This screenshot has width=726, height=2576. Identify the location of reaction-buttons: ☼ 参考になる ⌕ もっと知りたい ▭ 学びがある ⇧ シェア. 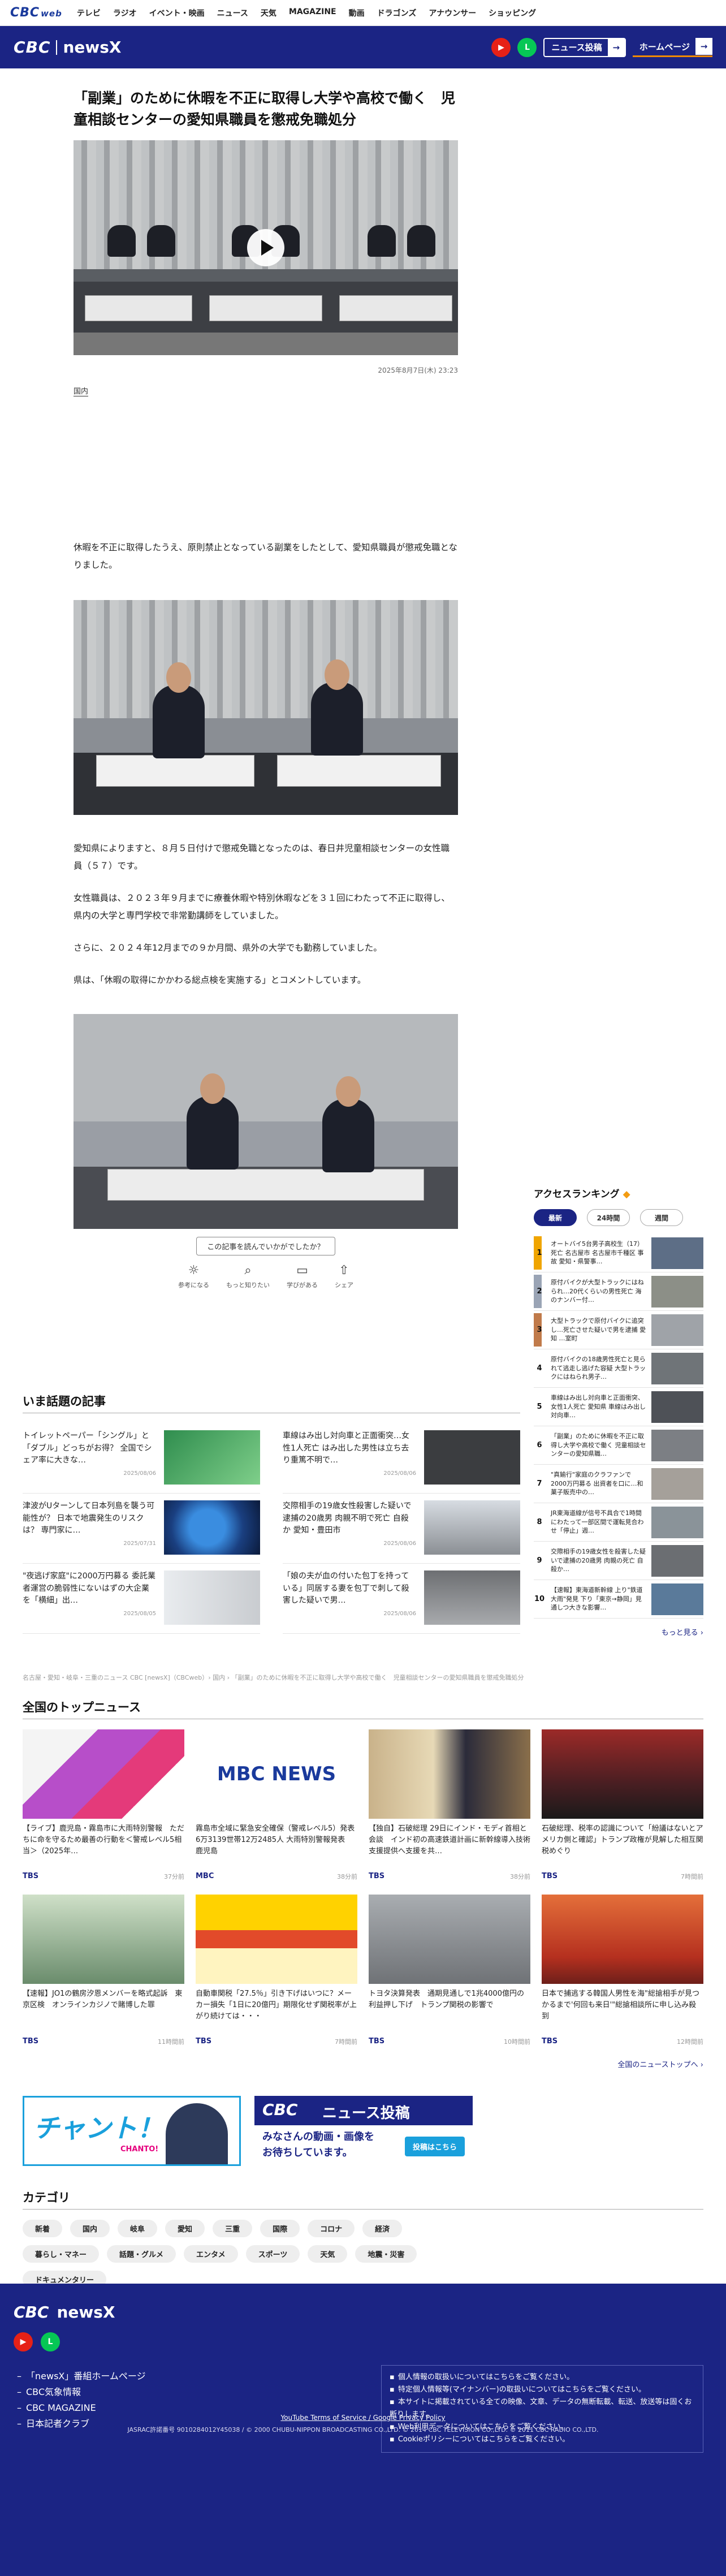
(266, 1276).